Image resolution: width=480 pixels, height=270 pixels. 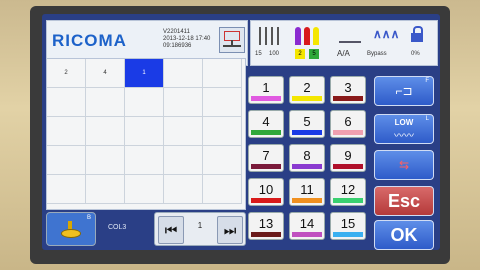 What do you see at coordinates (266, 90) in the screenshot?
I see `needle-button: 1` at bounding box center [266, 90].